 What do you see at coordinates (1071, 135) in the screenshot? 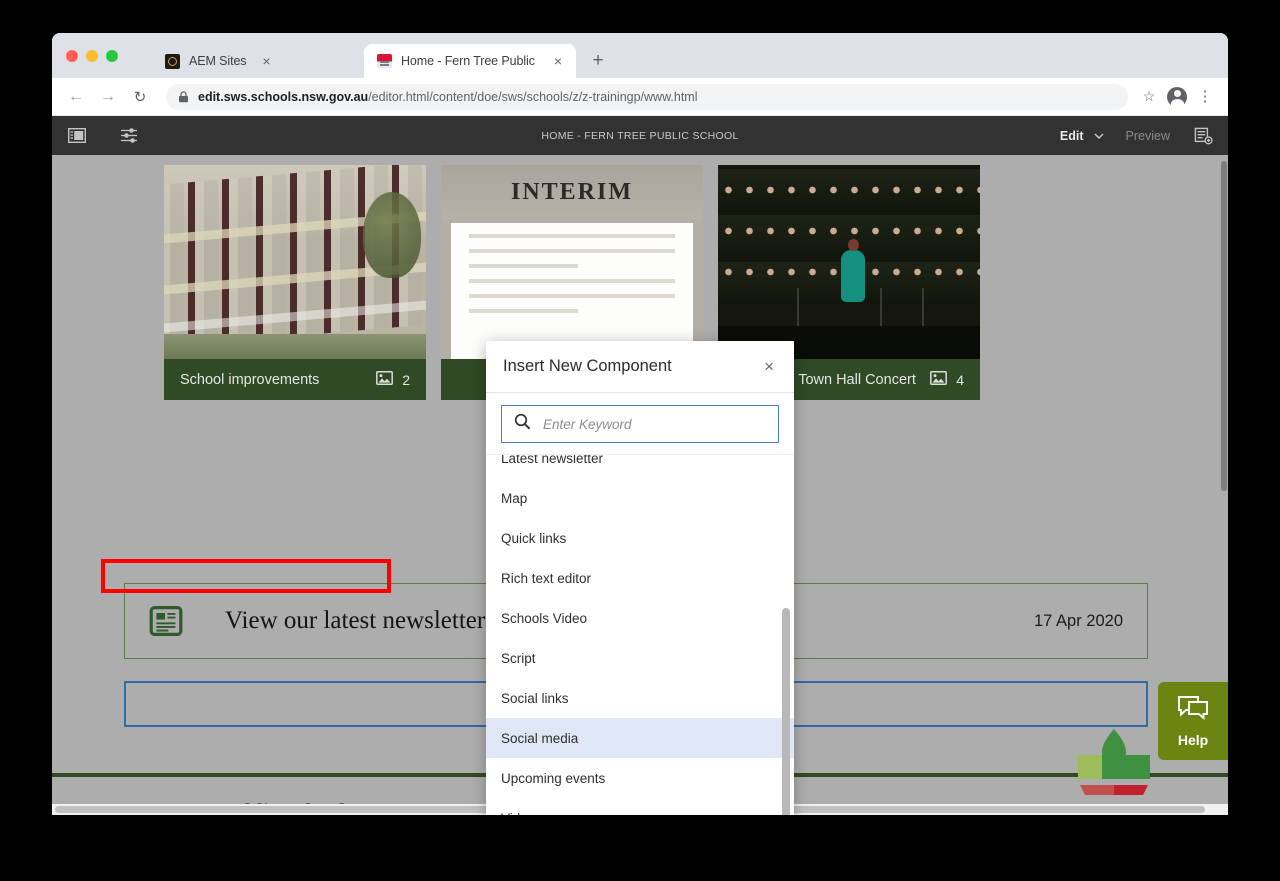
I see `edit-mode-label: Edit` at bounding box center [1071, 135].